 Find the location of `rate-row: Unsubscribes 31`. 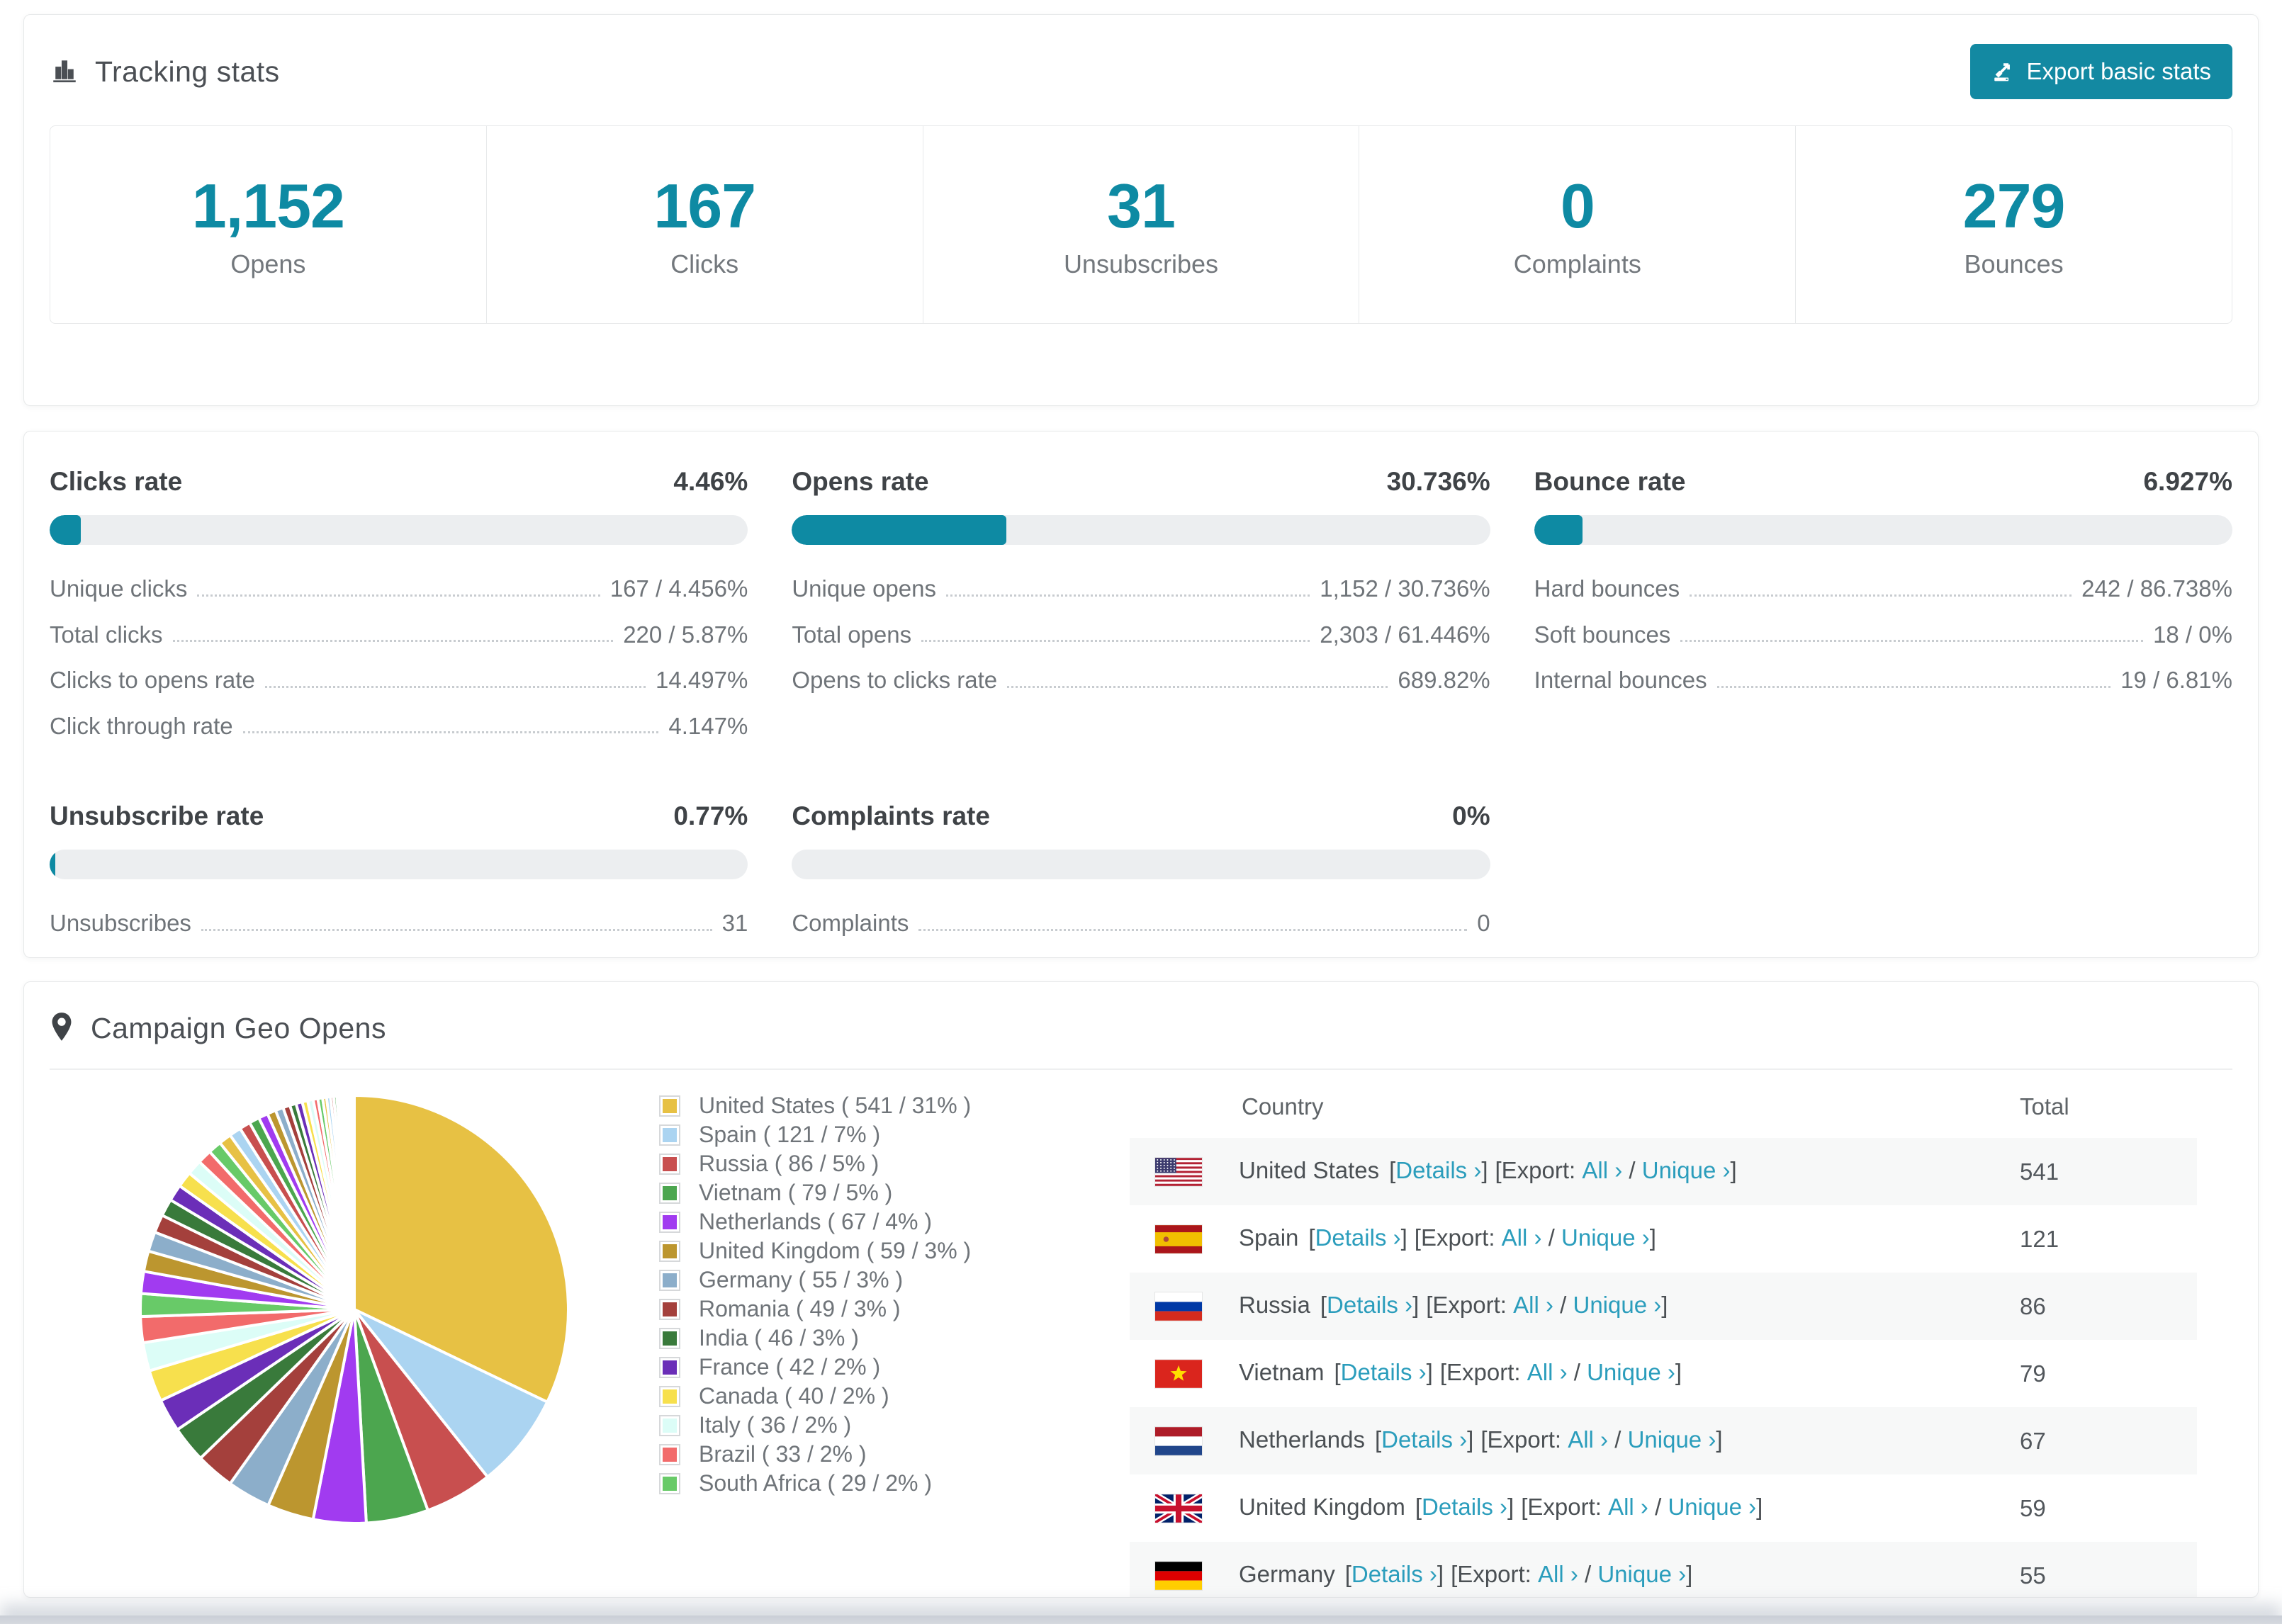

rate-row: Unsubscribes 31 is located at coordinates (399, 924).